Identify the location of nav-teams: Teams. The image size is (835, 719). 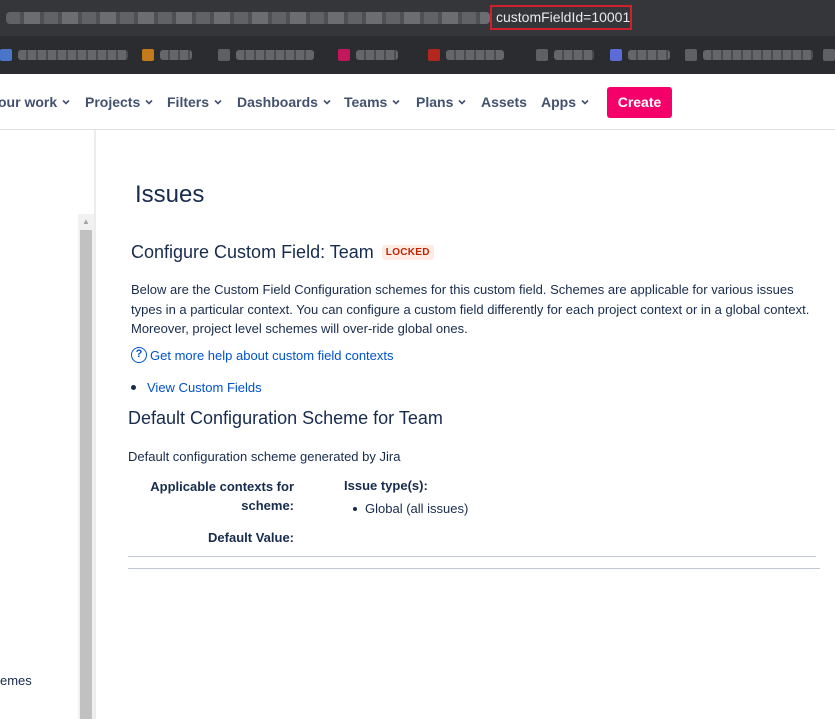
(373, 102).